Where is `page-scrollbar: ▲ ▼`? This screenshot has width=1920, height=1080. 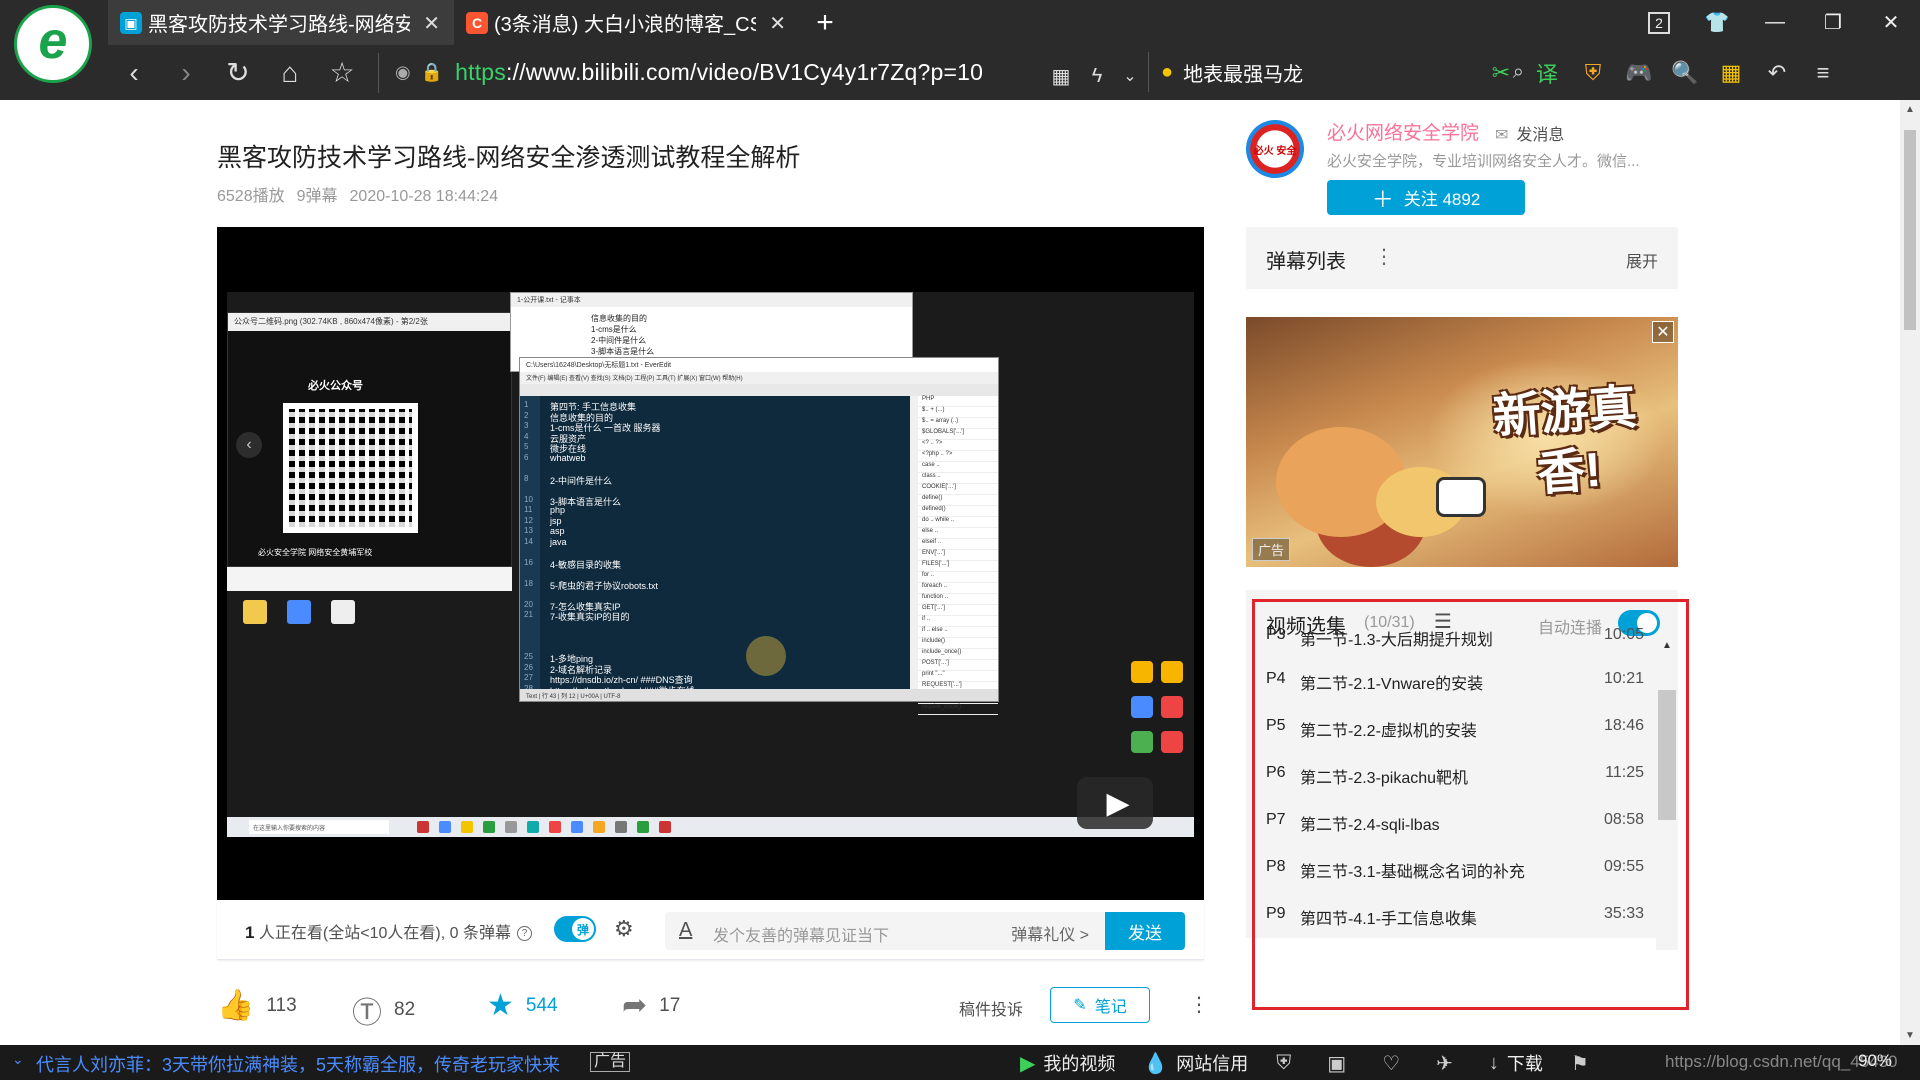 page-scrollbar: ▲ ▼ is located at coordinates (1910, 572).